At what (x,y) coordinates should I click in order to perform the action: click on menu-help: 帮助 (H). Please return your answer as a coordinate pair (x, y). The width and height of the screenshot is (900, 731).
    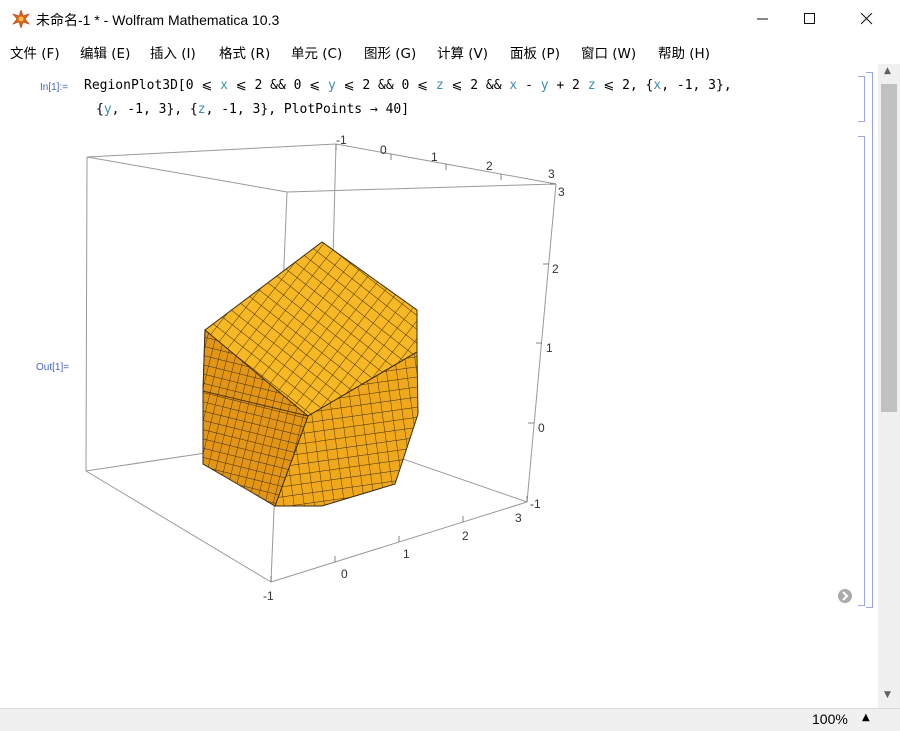
    Looking at the image, I should click on (684, 52).